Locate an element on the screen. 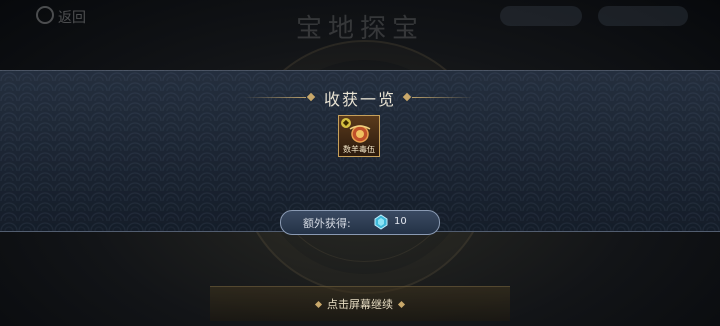  blue-gem-icon is located at coordinates (381, 222).